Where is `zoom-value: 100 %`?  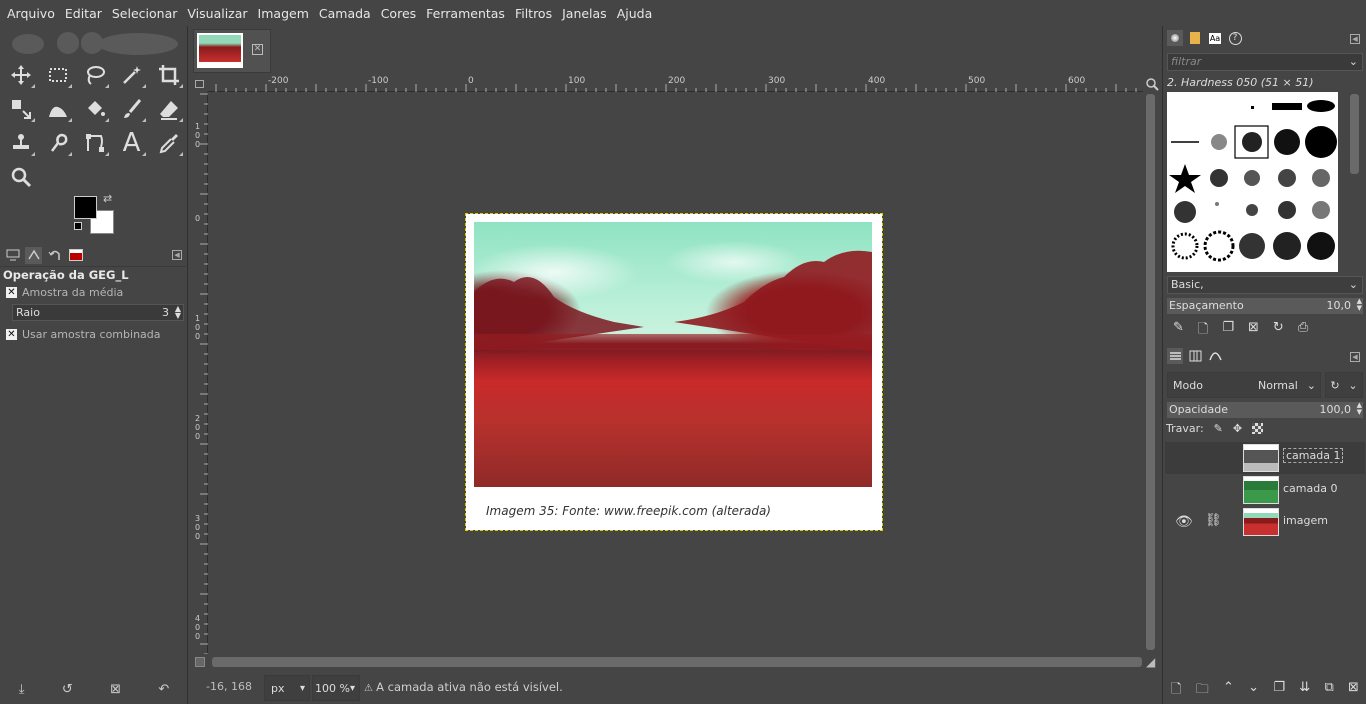 zoom-value: 100 % is located at coordinates (332, 688).